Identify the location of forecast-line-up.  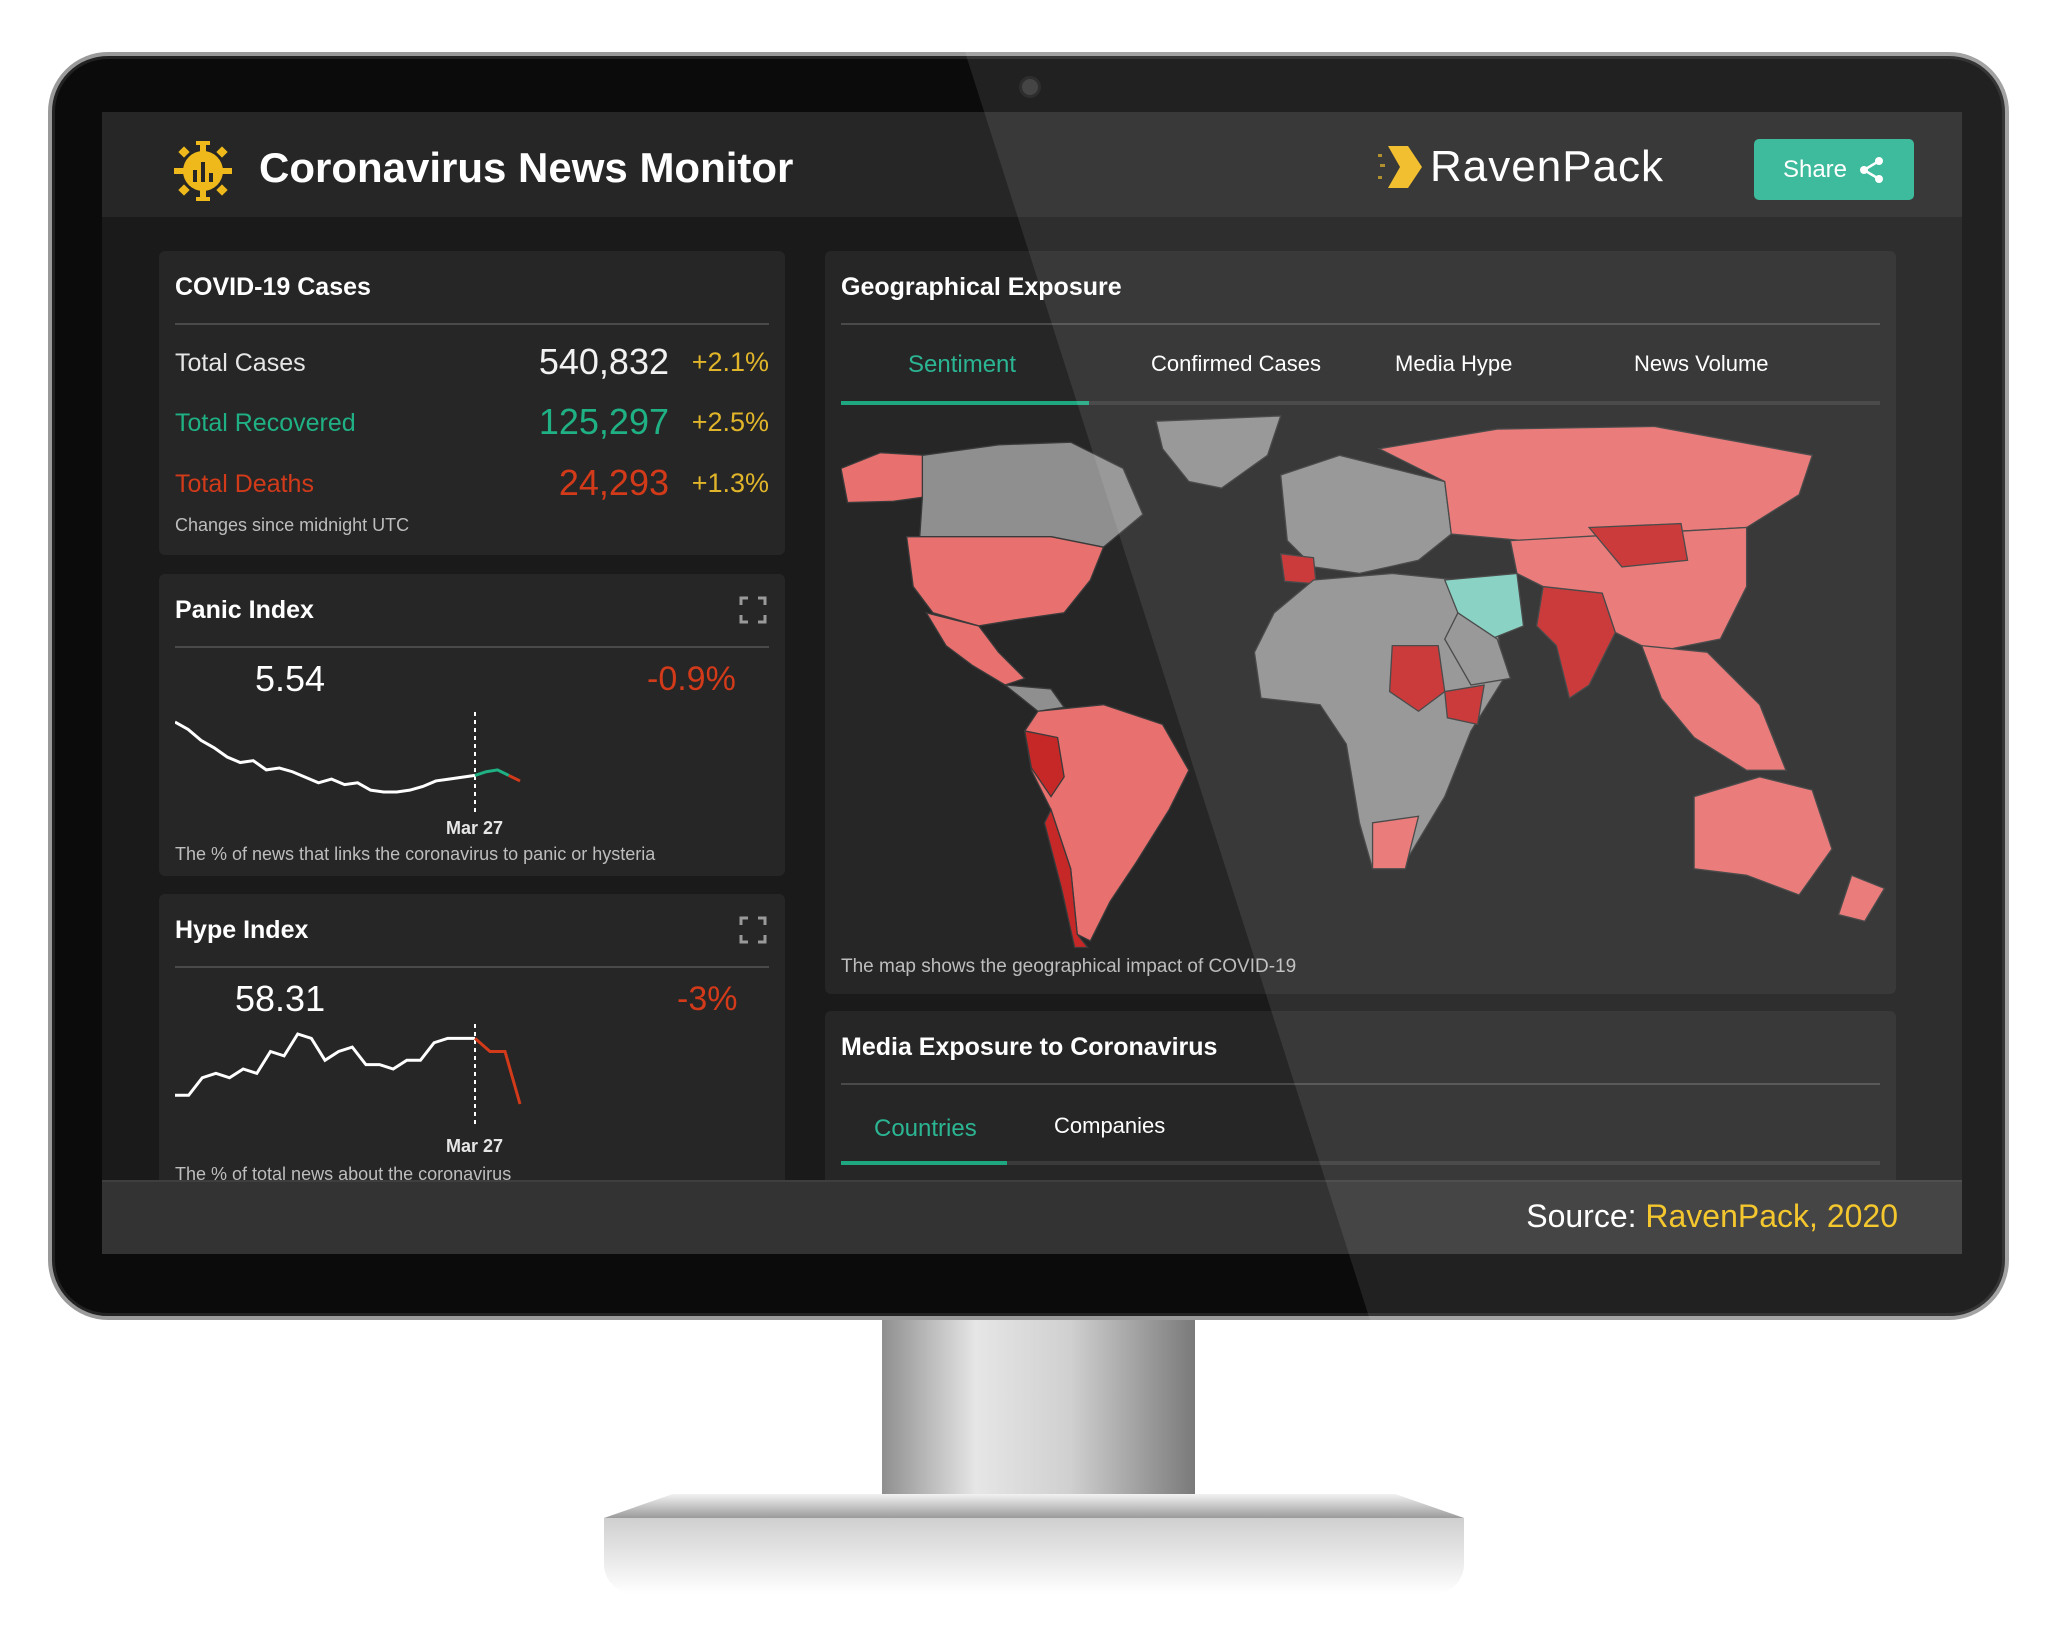
(492, 772).